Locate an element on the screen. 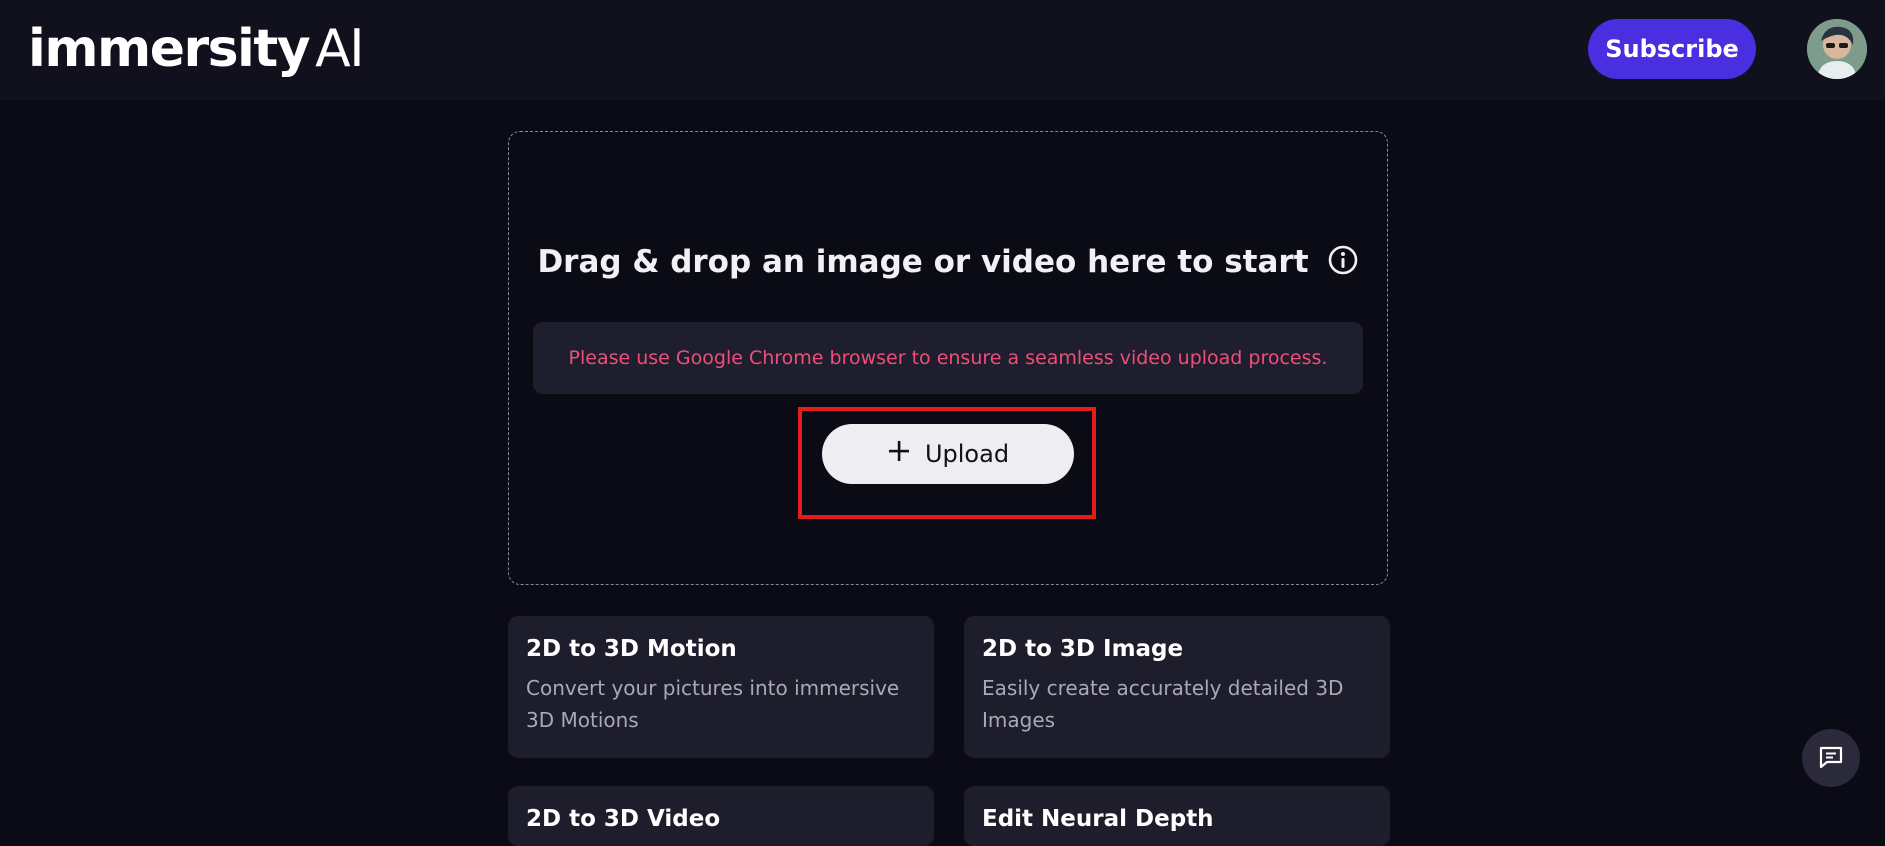 Image resolution: width=1885 pixels, height=846 pixels. card-title: 2D to 3D Video is located at coordinates (623, 819).